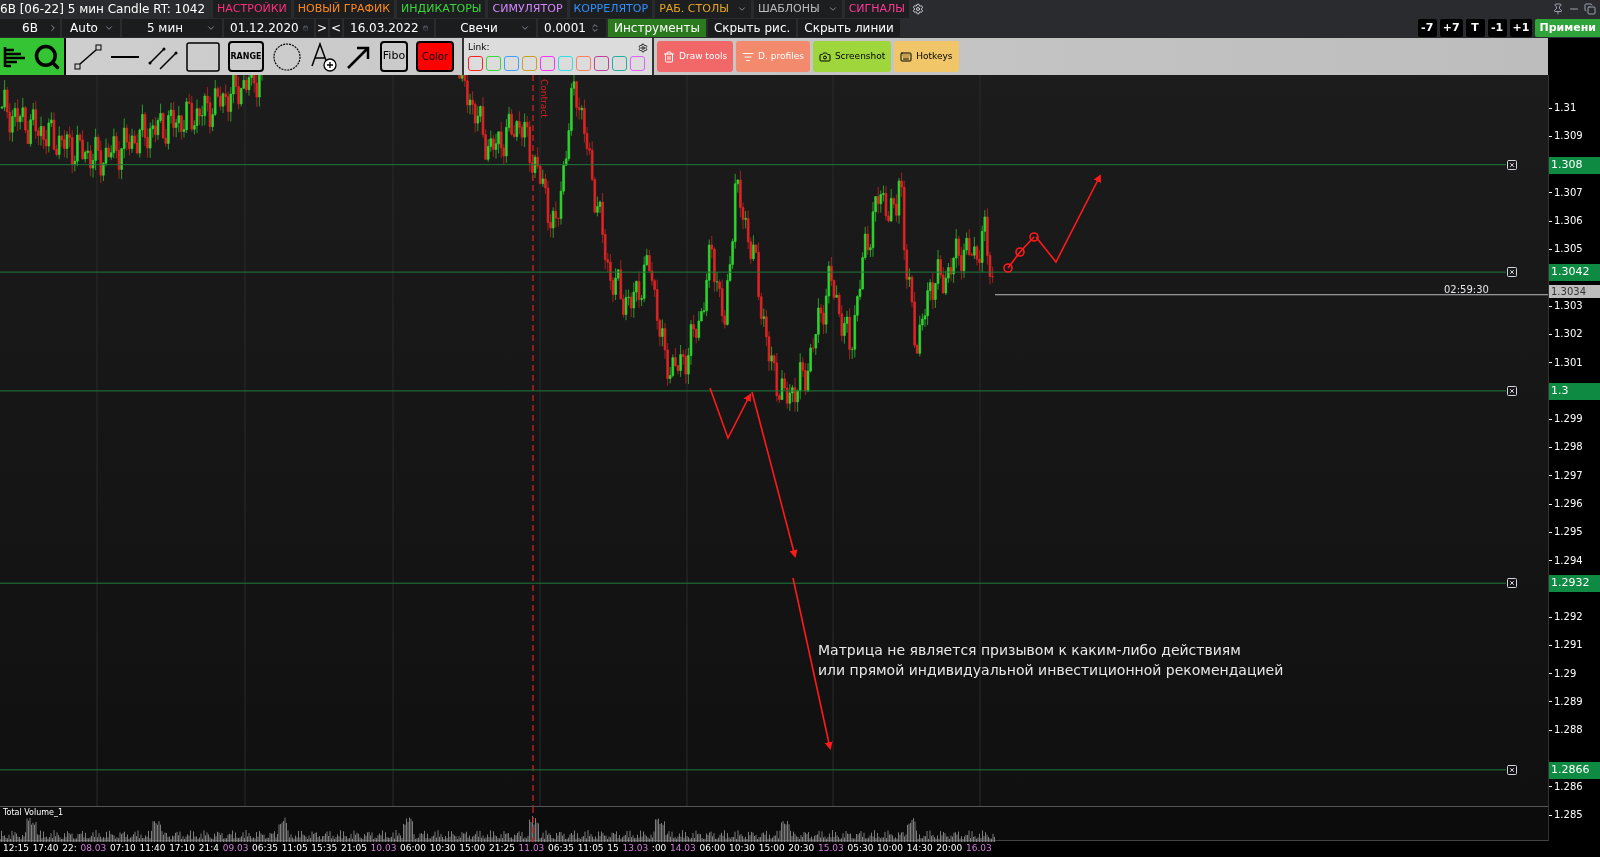  I want to click on price-tick-label: 1.286, so click(1568, 786).